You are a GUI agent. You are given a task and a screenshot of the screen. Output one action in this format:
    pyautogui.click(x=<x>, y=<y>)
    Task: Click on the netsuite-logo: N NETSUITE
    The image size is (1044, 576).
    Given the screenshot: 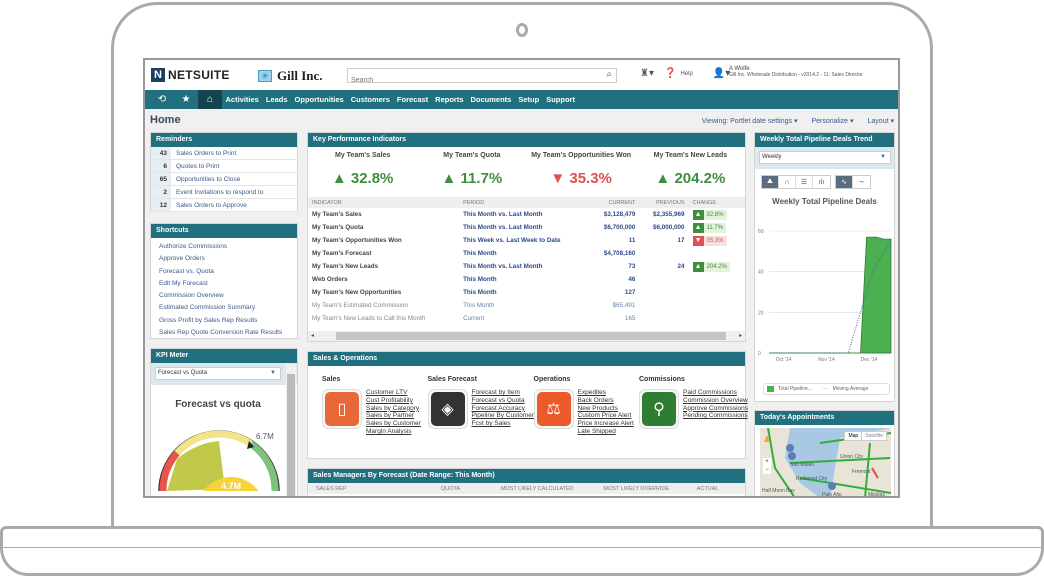 What is the action you would take?
    pyautogui.click(x=190, y=75)
    